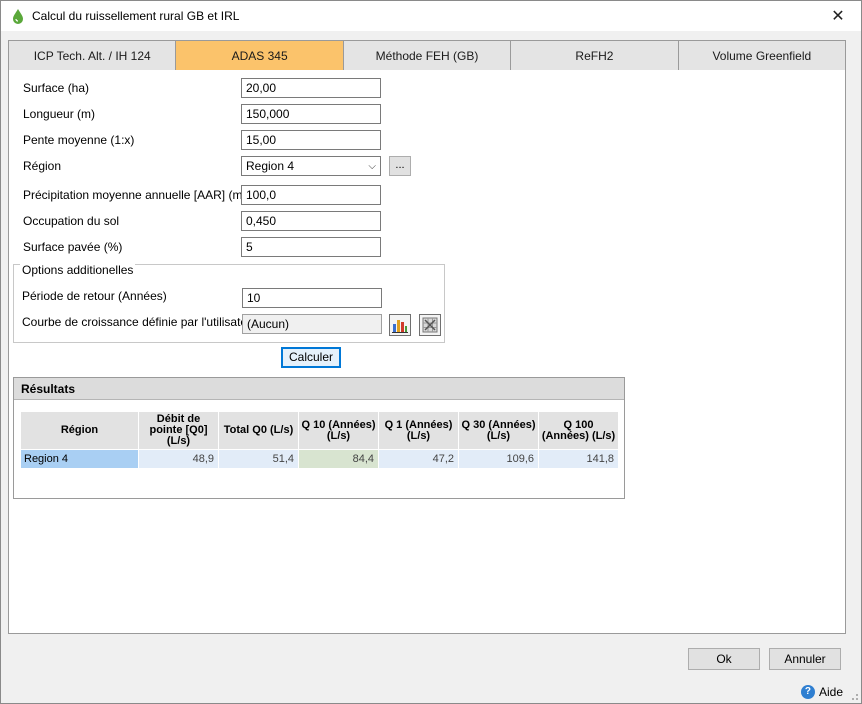  What do you see at coordinates (79, 459) in the screenshot?
I see `cell-region: Region 4` at bounding box center [79, 459].